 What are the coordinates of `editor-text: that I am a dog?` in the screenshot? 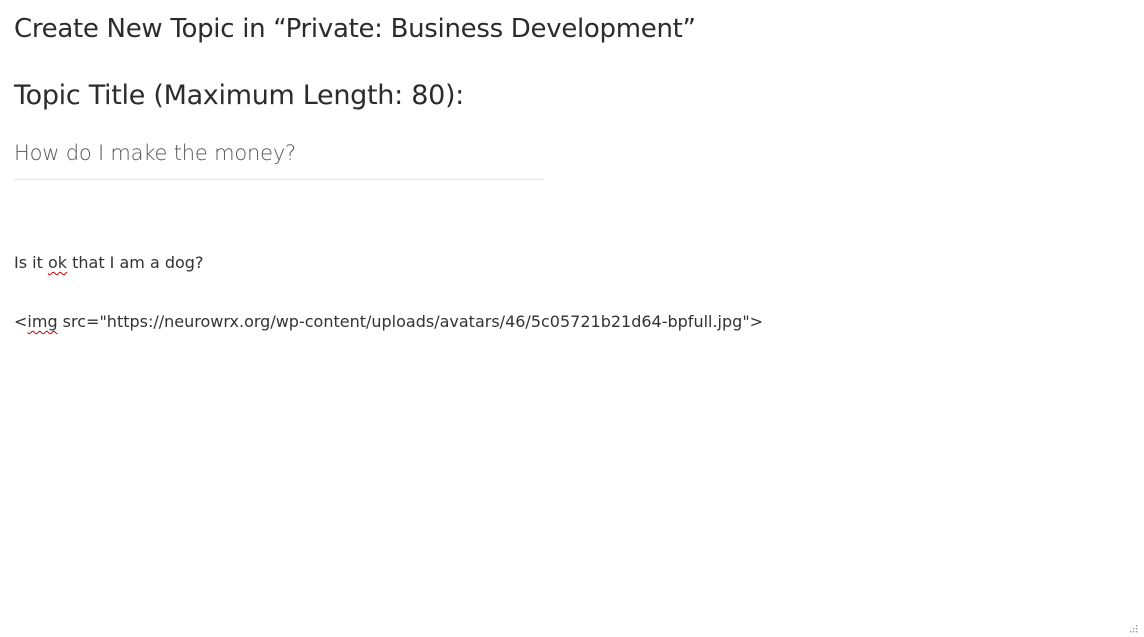 It's located at (135, 262).